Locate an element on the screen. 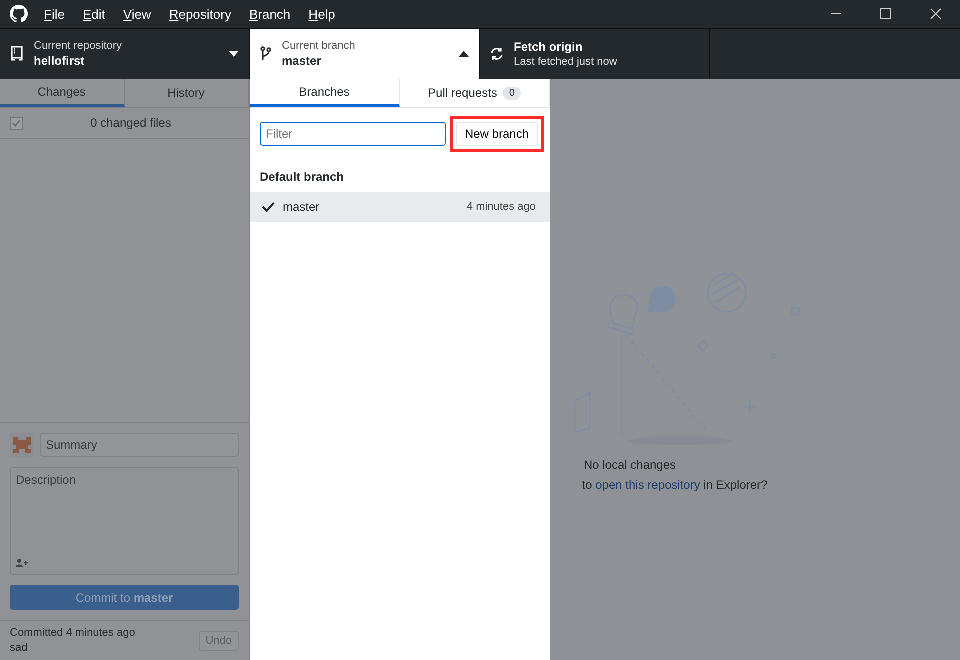 The image size is (960, 660). branch-selector: Current branch master is located at coordinates (365, 54).